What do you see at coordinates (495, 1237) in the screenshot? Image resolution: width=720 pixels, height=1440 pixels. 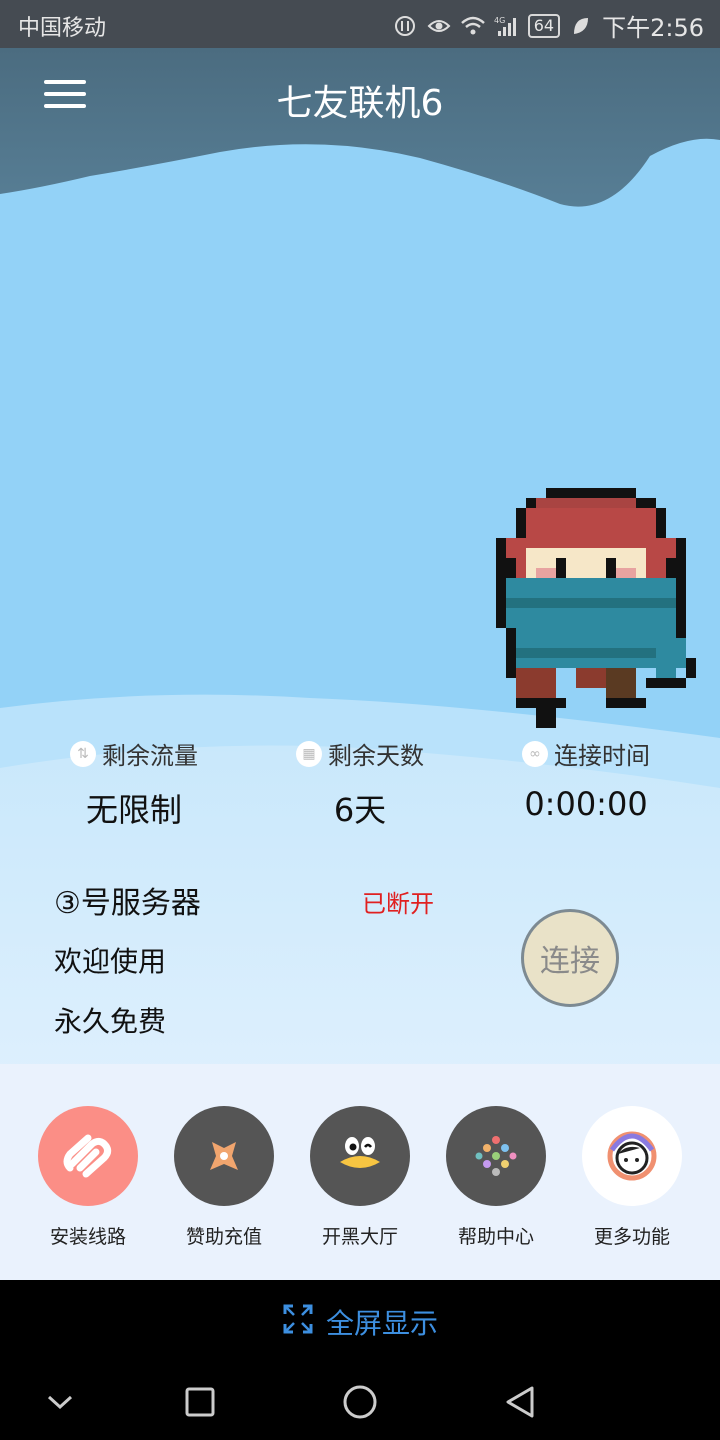 I see `tool-label: 帮助中心` at bounding box center [495, 1237].